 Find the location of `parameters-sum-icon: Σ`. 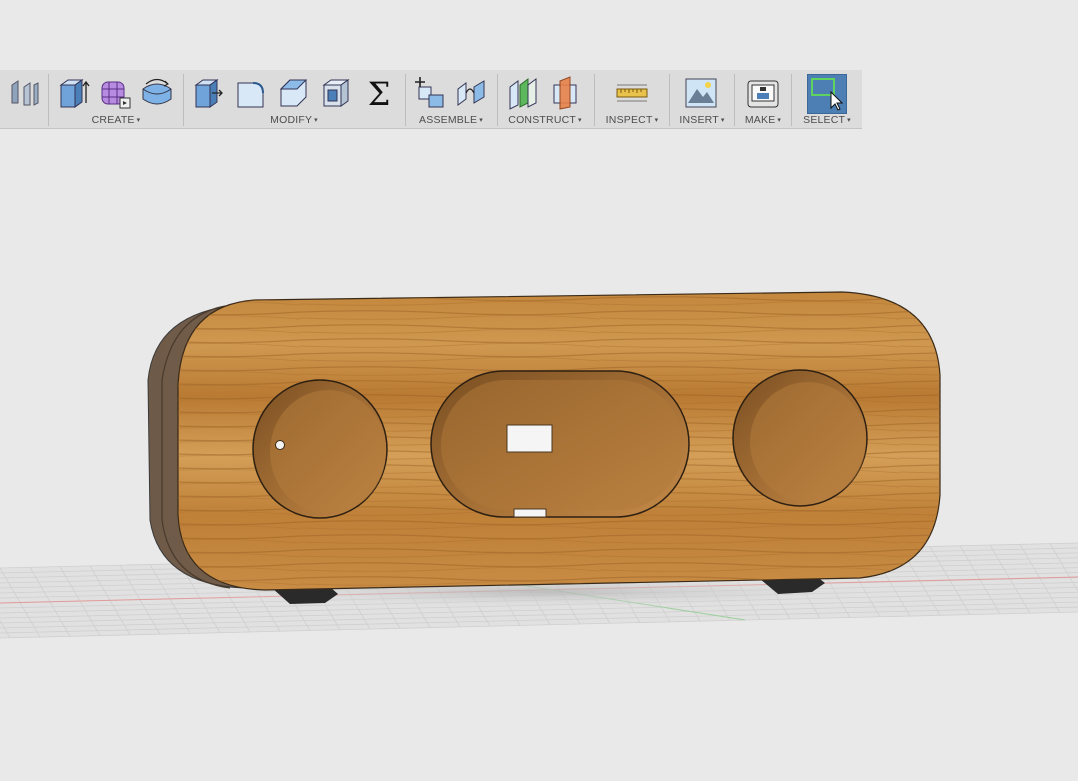

parameters-sum-icon: Σ is located at coordinates (379, 93).